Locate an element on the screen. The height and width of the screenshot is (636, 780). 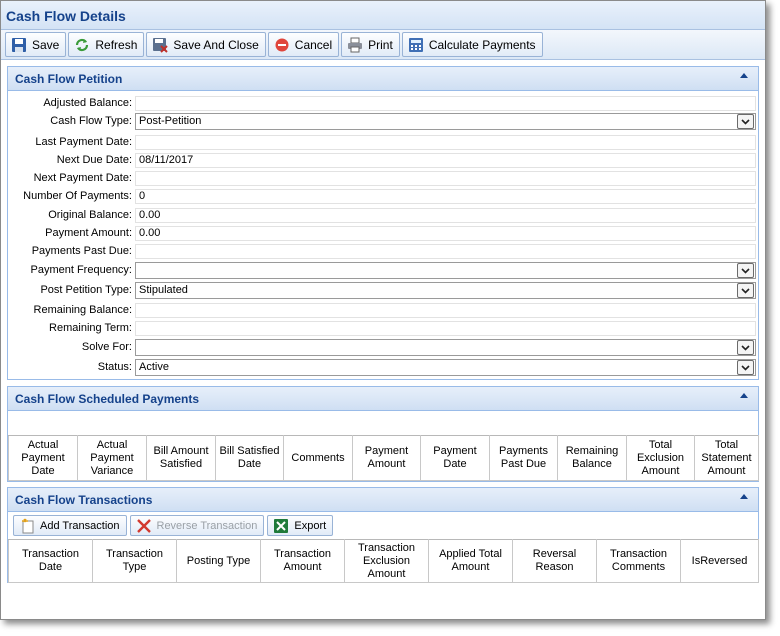
add-transaction-button: Add Transaction is located at coordinates (70, 525).